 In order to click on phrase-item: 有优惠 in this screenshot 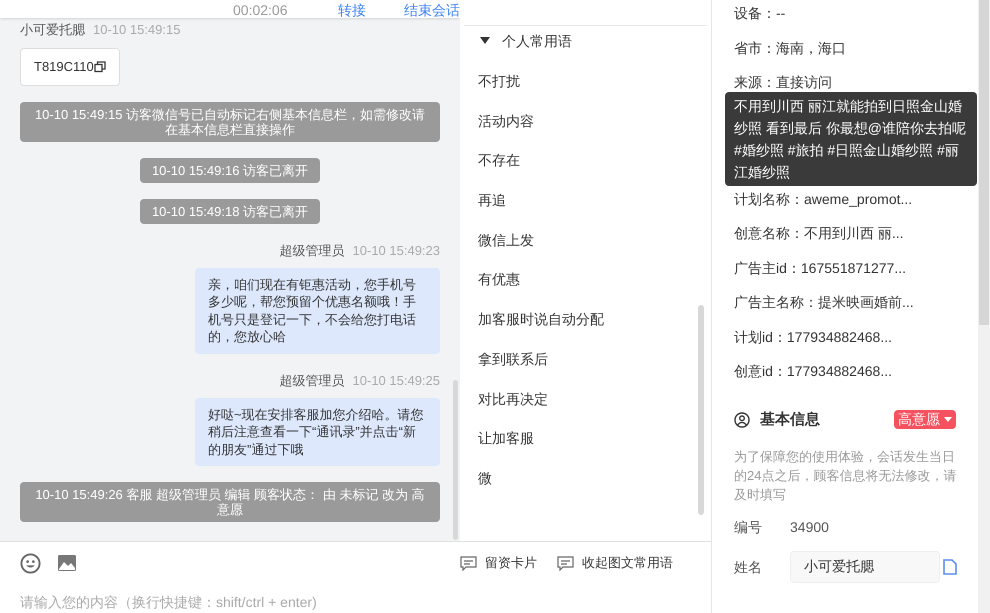, I will do `click(499, 280)`.